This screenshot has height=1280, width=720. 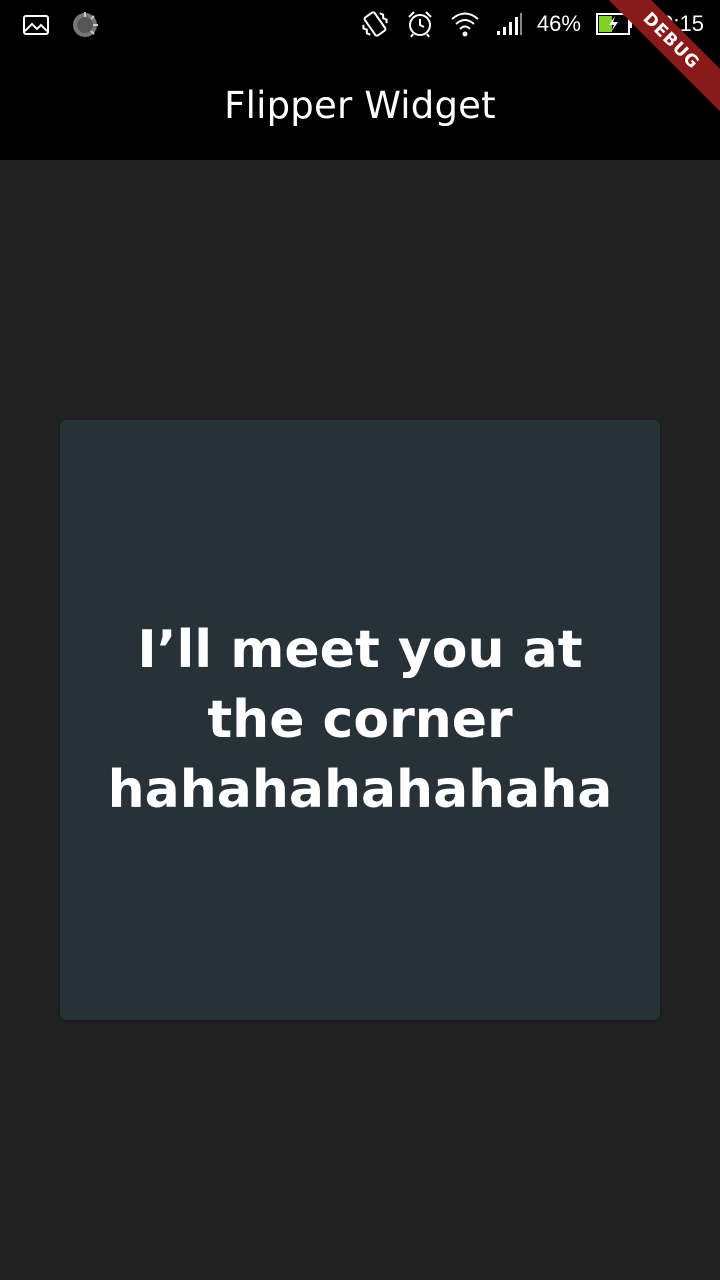 I want to click on image-notification-icon, so click(x=36, y=25).